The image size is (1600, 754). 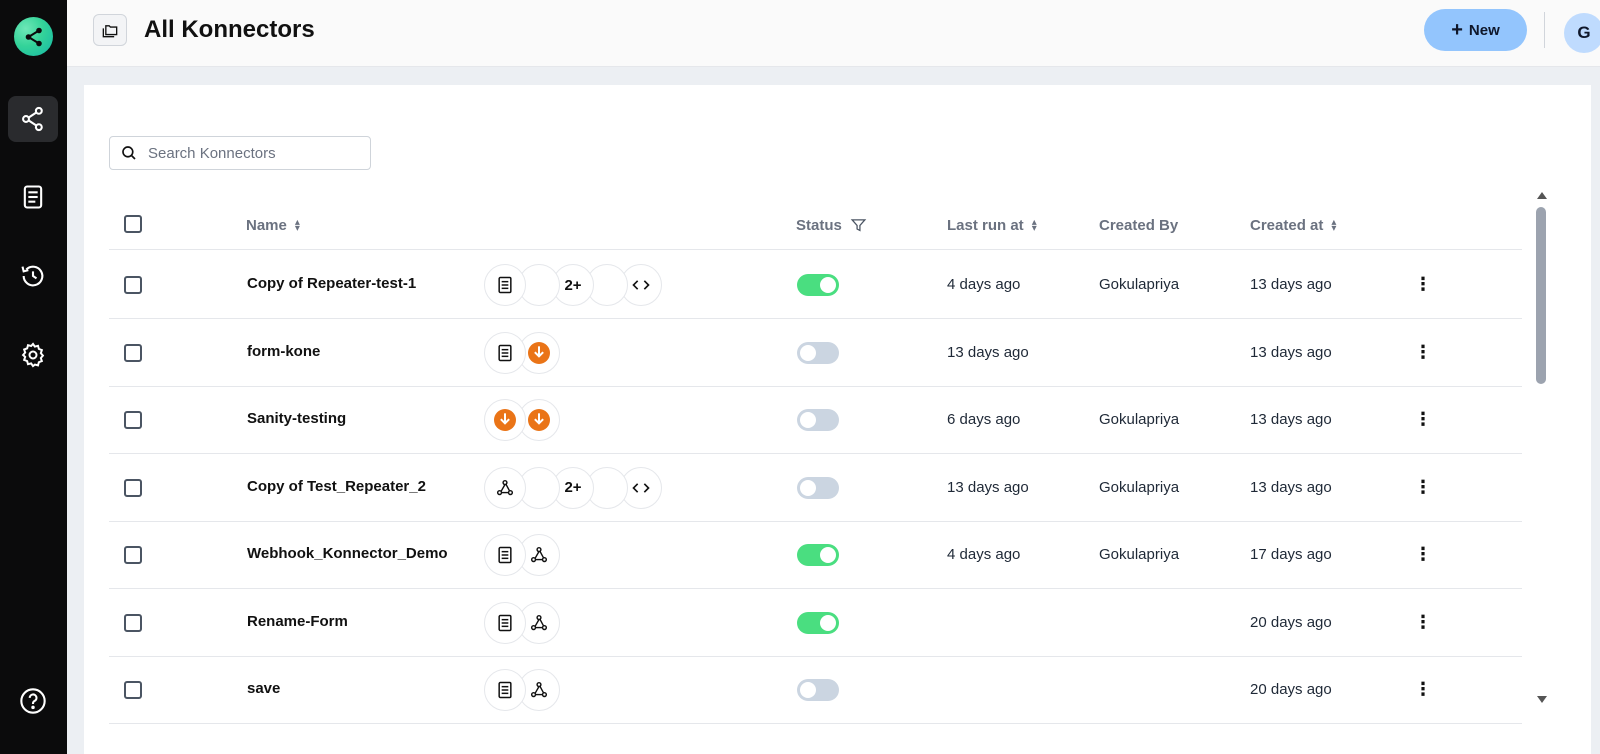 I want to click on column-created-by: Created By, so click(x=1138, y=225).